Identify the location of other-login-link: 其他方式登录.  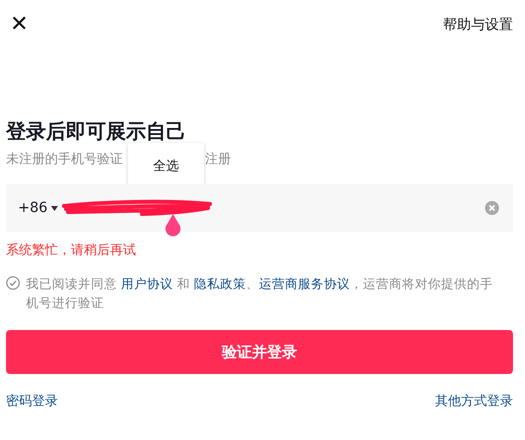
(474, 401).